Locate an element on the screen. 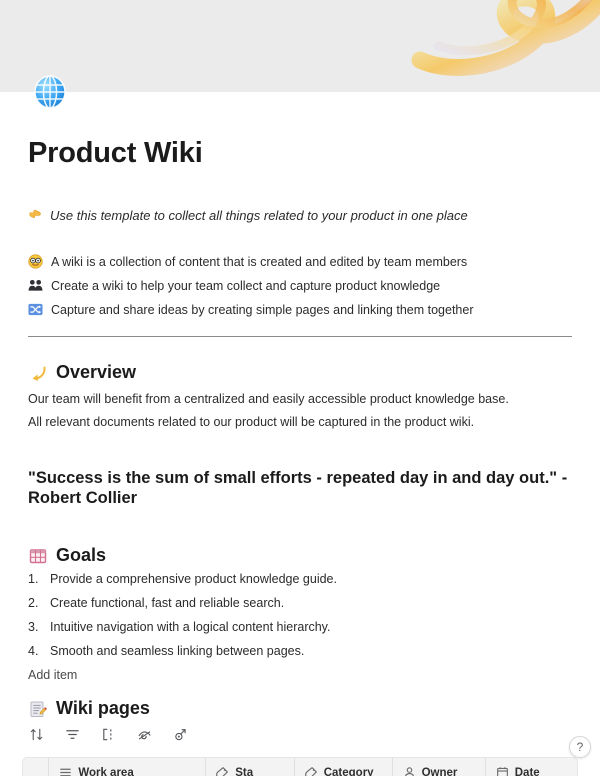 This screenshot has width=600, height=776. wiki-pages-heading-text: Wiki pages is located at coordinates (103, 708).